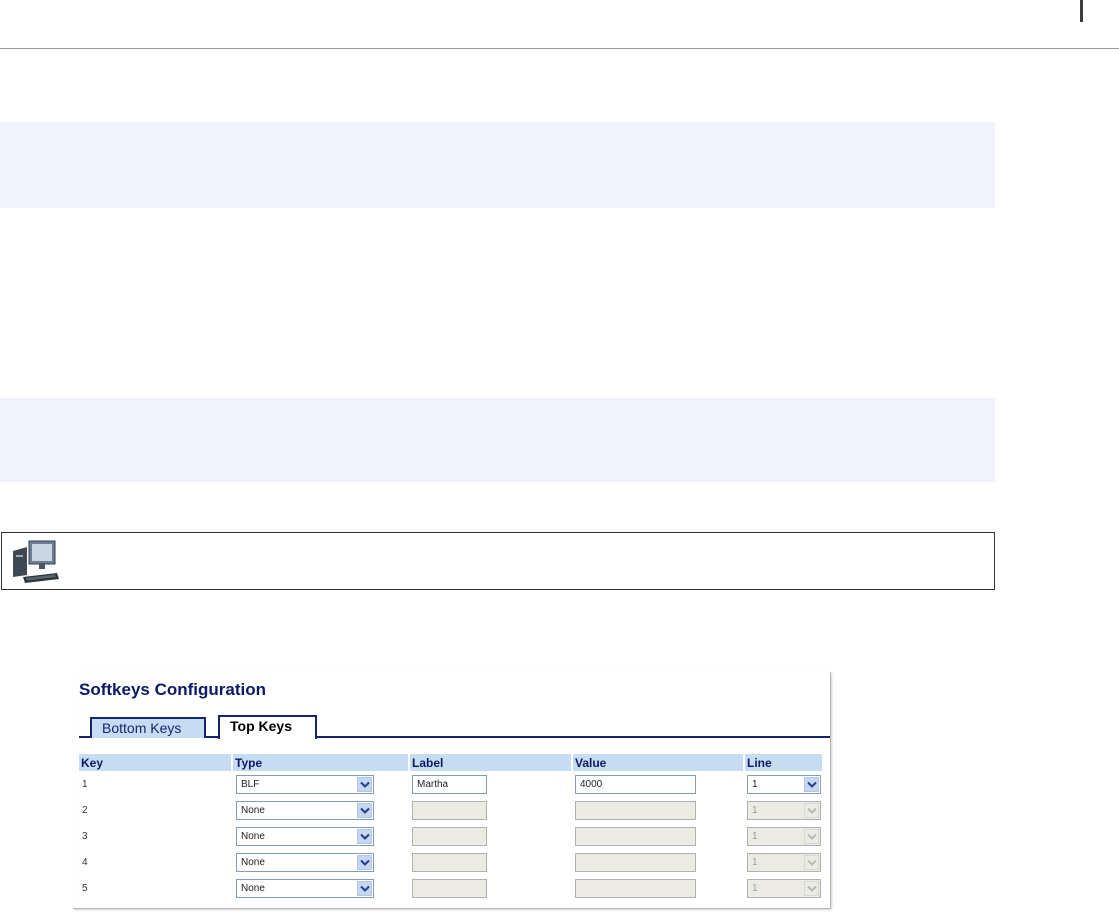 The image size is (1119, 917). Describe the element at coordinates (559, 48) in the screenshot. I see `header-divider` at that location.